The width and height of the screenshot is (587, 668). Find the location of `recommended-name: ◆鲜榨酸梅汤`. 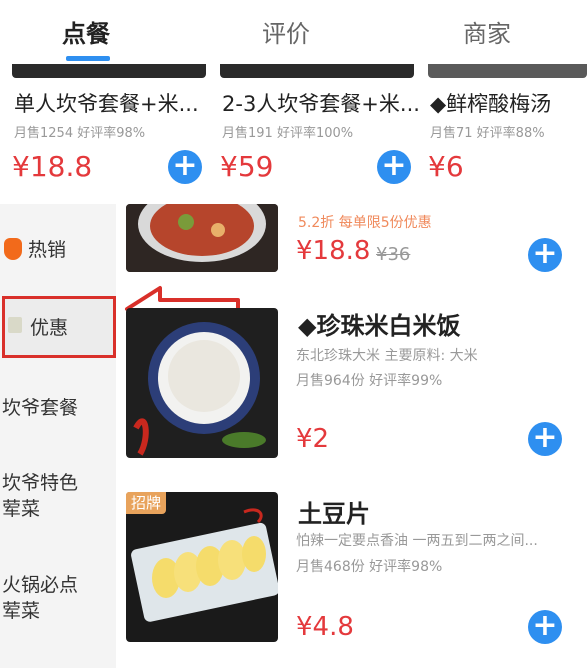

recommended-name: ◆鲜榨酸梅汤 is located at coordinates (490, 103).